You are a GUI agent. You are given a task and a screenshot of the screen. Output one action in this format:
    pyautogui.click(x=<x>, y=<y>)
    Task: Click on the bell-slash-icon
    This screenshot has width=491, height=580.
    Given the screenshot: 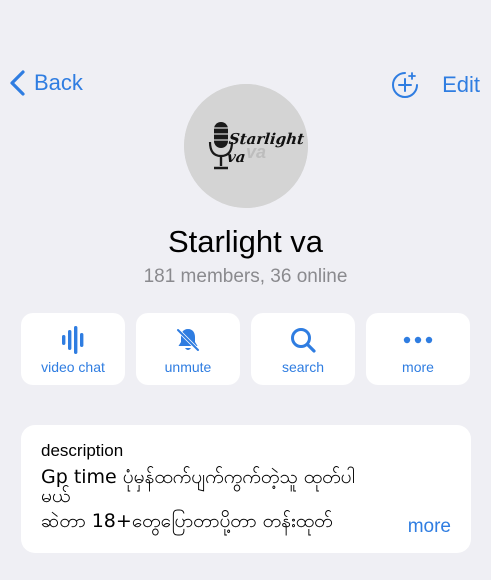 What is the action you would take?
    pyautogui.click(x=188, y=340)
    